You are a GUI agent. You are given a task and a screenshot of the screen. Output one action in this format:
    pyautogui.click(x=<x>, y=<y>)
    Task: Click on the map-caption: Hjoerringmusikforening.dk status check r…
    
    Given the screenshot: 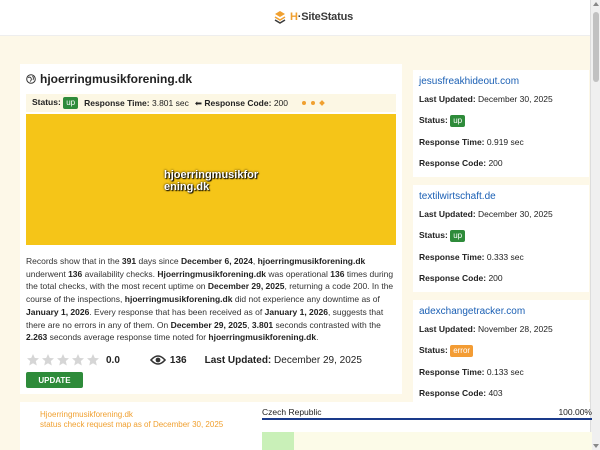 What is the action you would take?
    pyautogui.click(x=132, y=419)
    